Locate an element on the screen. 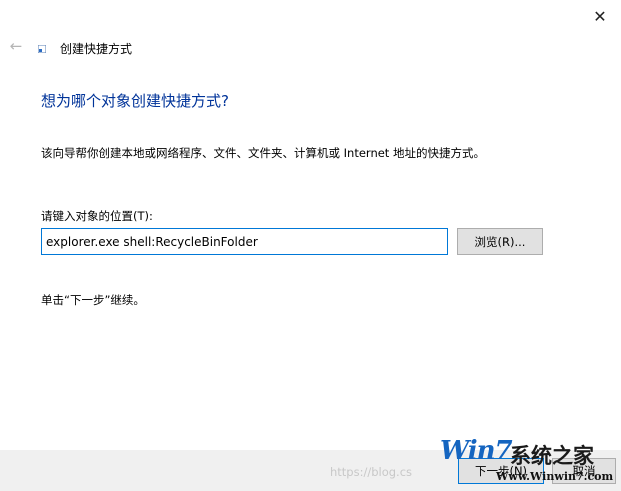  page-heading: 想为哪个对象创建快捷方式? is located at coordinates (135, 101).